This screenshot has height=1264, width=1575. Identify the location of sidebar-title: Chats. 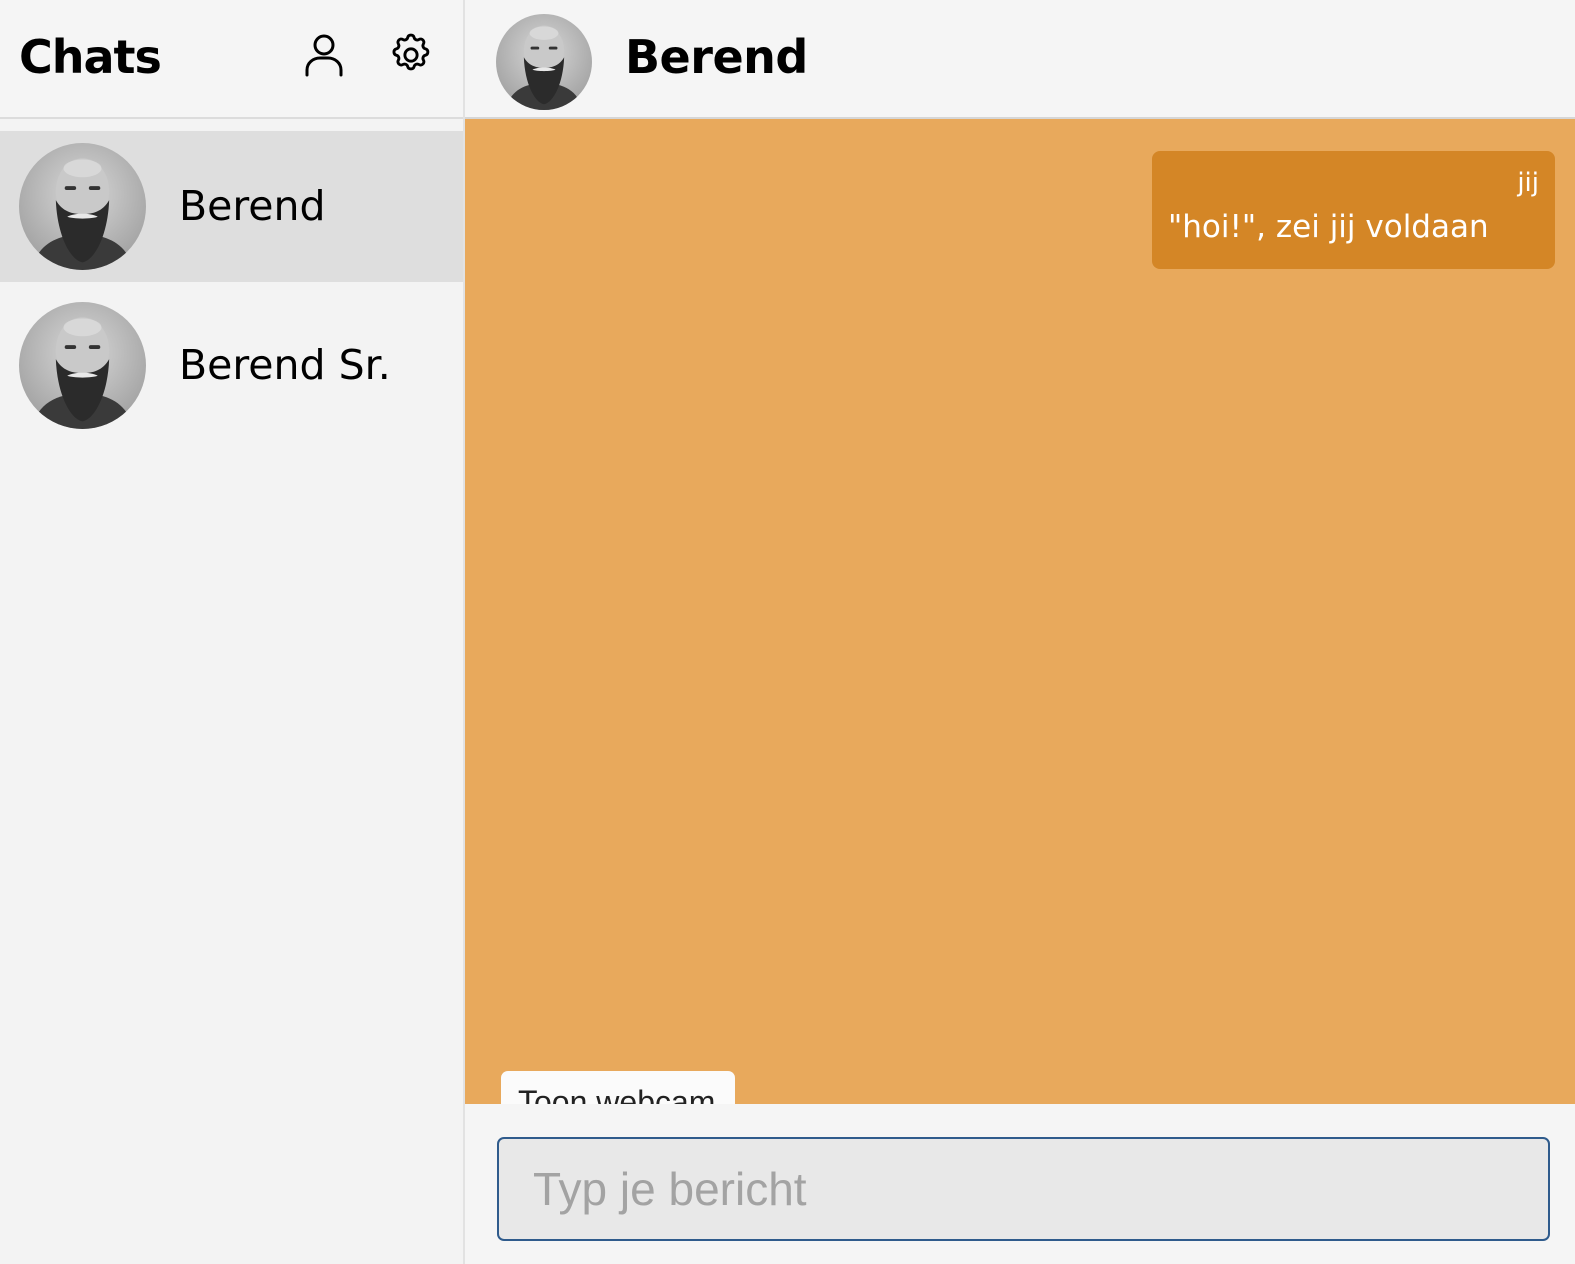
(90, 57).